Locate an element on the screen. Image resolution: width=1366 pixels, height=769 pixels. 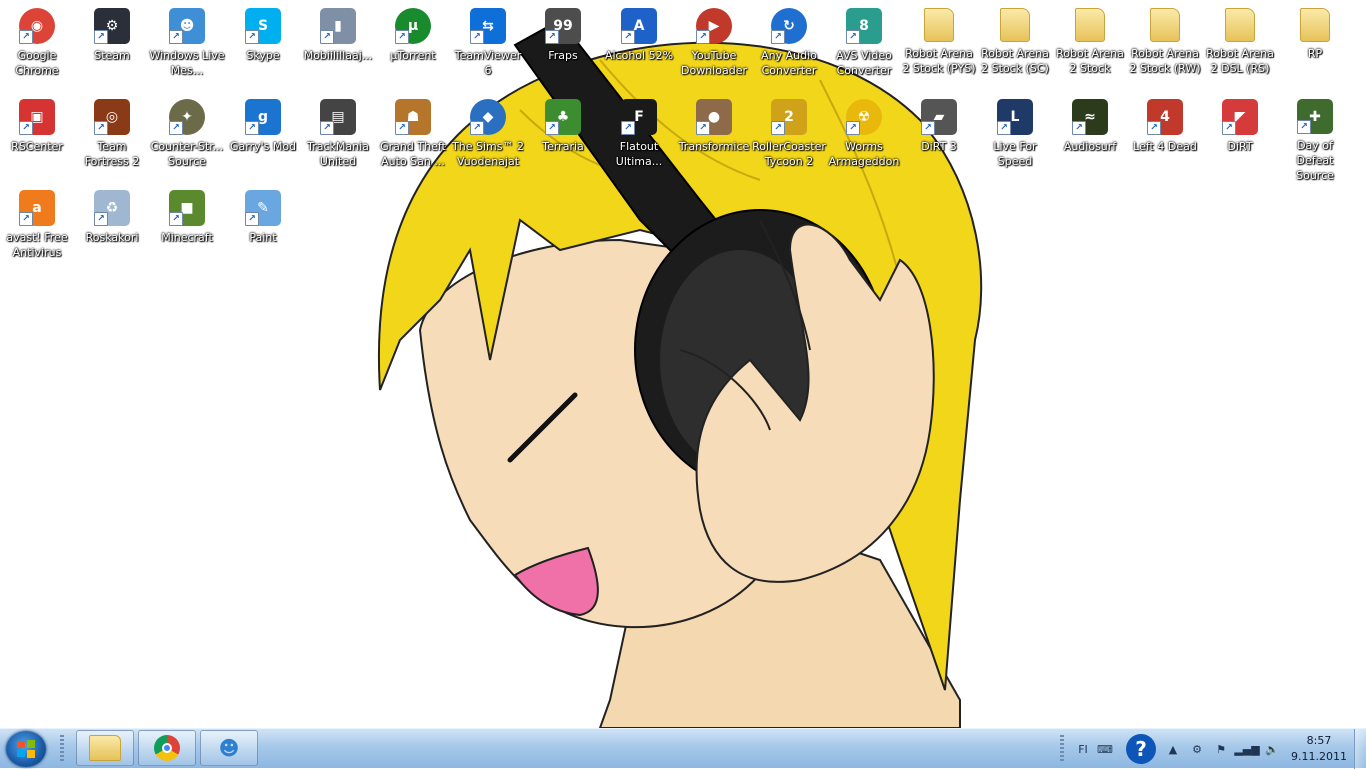
desktop-icon-utorrent: µ ↗ µTorrent is located at coordinates (413, 48).